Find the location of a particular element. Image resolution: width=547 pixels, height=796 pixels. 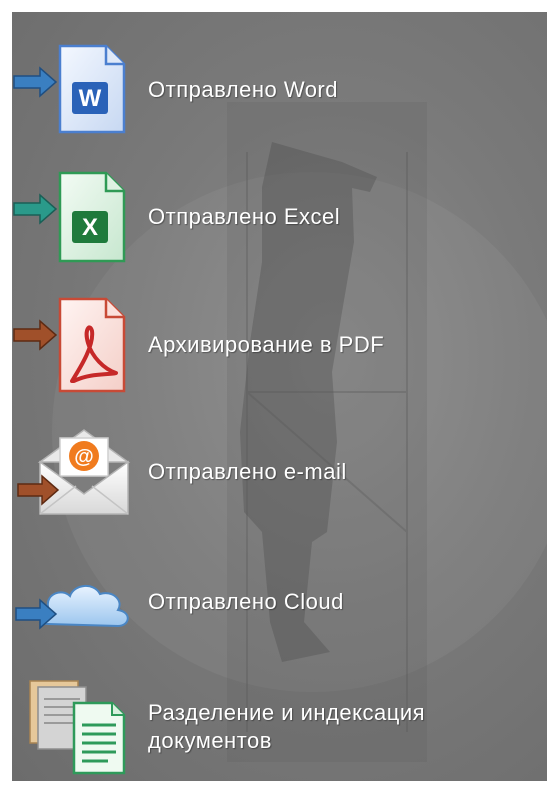

menu-item-excel: X Отправлено Excel is located at coordinates (176, 217).